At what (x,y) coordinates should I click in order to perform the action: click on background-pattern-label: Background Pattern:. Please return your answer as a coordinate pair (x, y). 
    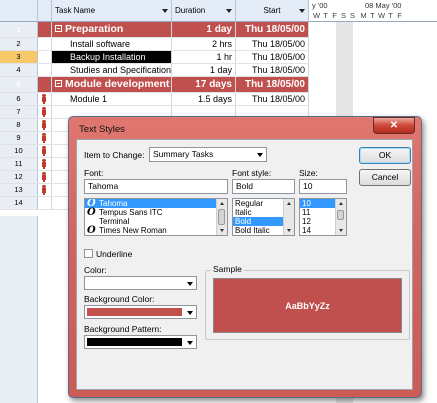
    Looking at the image, I should click on (123, 329).